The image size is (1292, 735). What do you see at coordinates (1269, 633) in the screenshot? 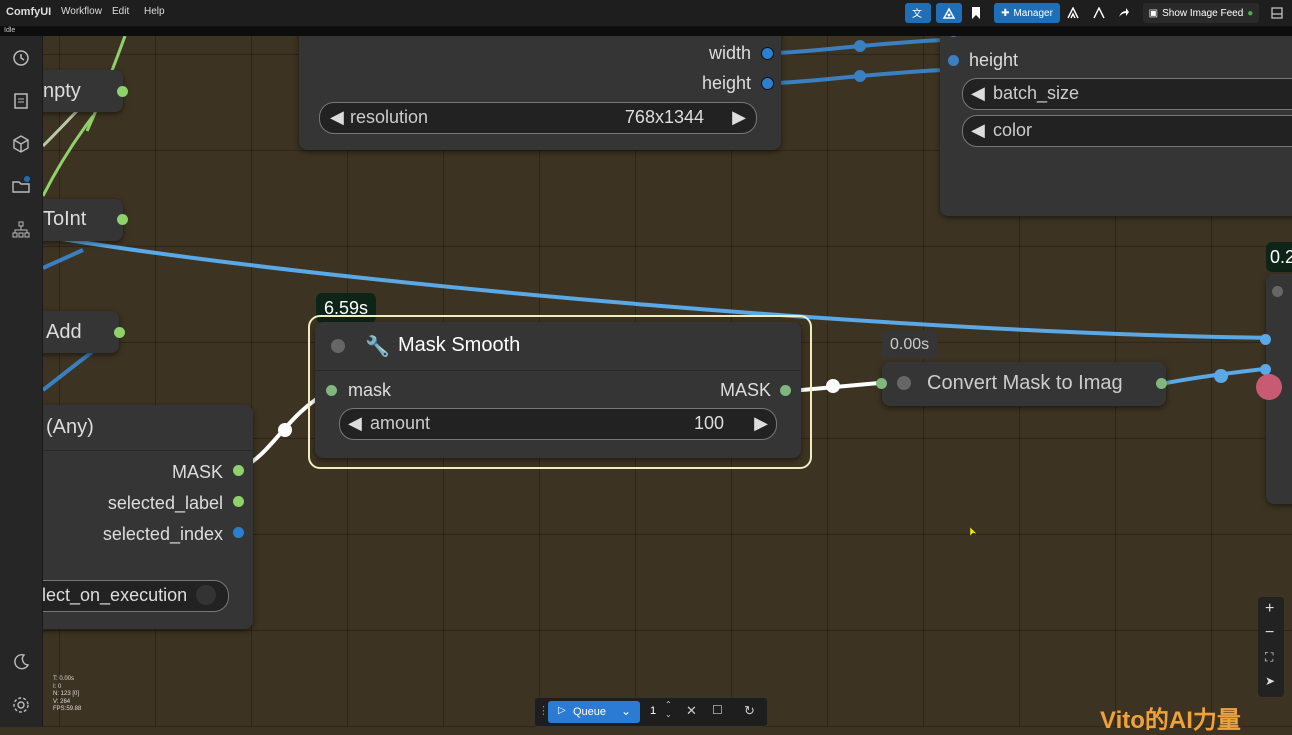
I see `zoom-out-icon: −` at bounding box center [1269, 633].